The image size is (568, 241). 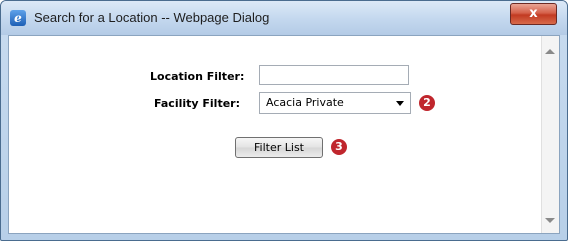 I want to click on callout-badge-3: 3, so click(x=339, y=147).